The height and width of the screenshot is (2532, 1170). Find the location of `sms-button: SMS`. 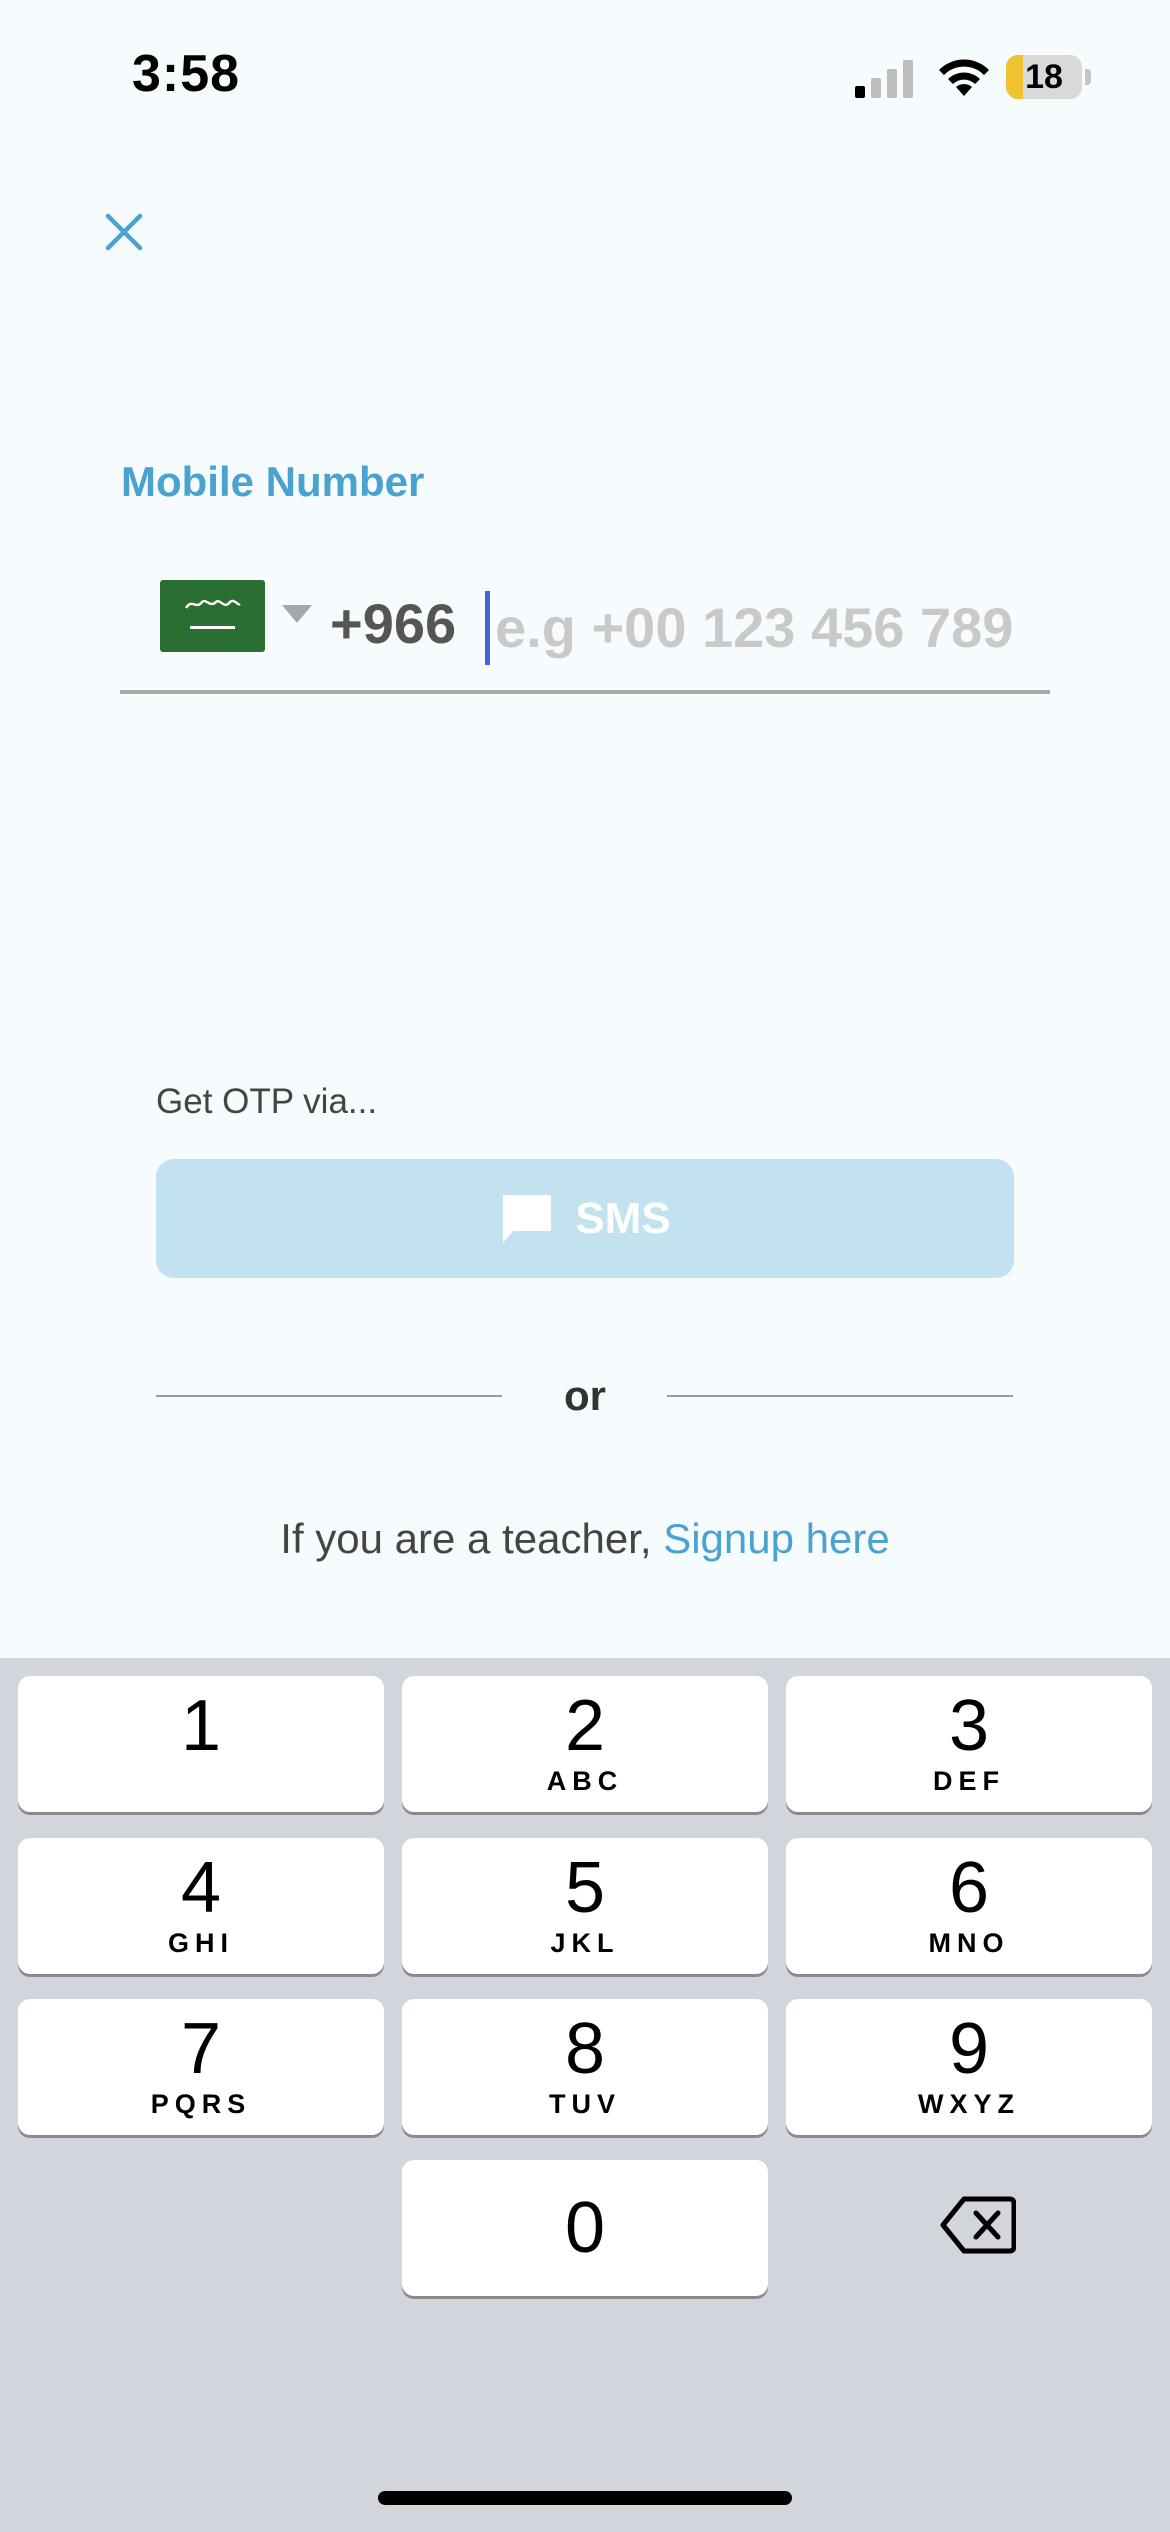

sms-button: SMS is located at coordinates (585, 1218).